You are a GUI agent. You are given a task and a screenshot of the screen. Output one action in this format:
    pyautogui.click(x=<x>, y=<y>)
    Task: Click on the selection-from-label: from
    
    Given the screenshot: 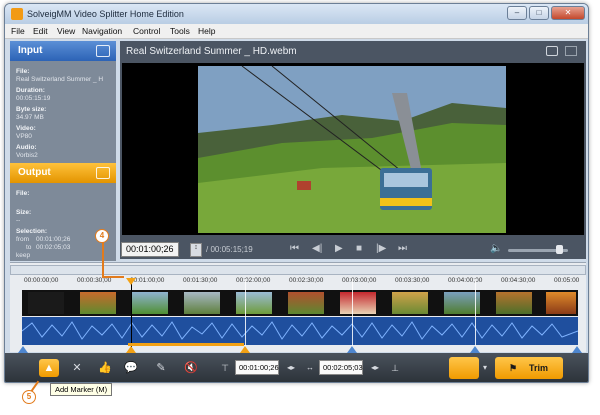 What is the action you would take?
    pyautogui.click(x=22, y=239)
    